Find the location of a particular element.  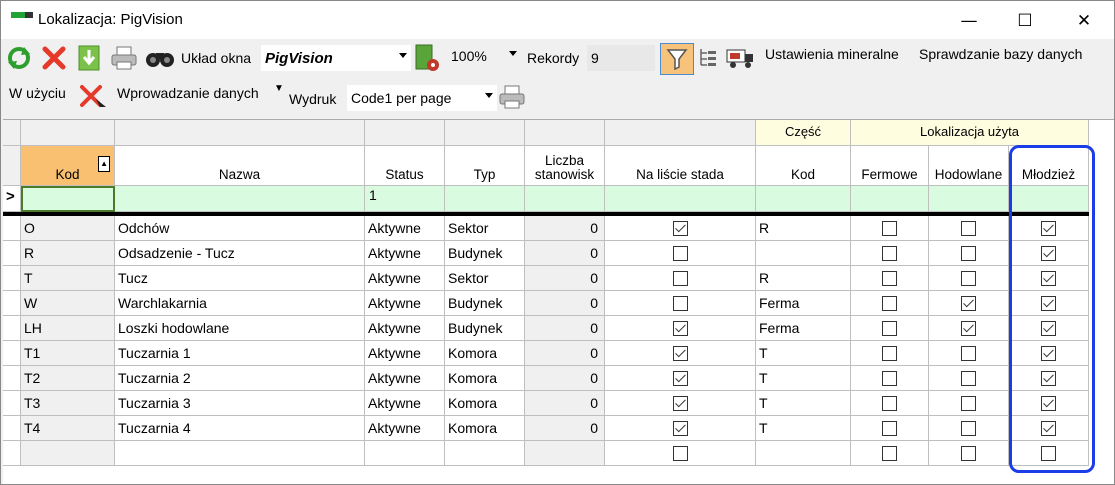

filter-icon is located at coordinates (677, 59).